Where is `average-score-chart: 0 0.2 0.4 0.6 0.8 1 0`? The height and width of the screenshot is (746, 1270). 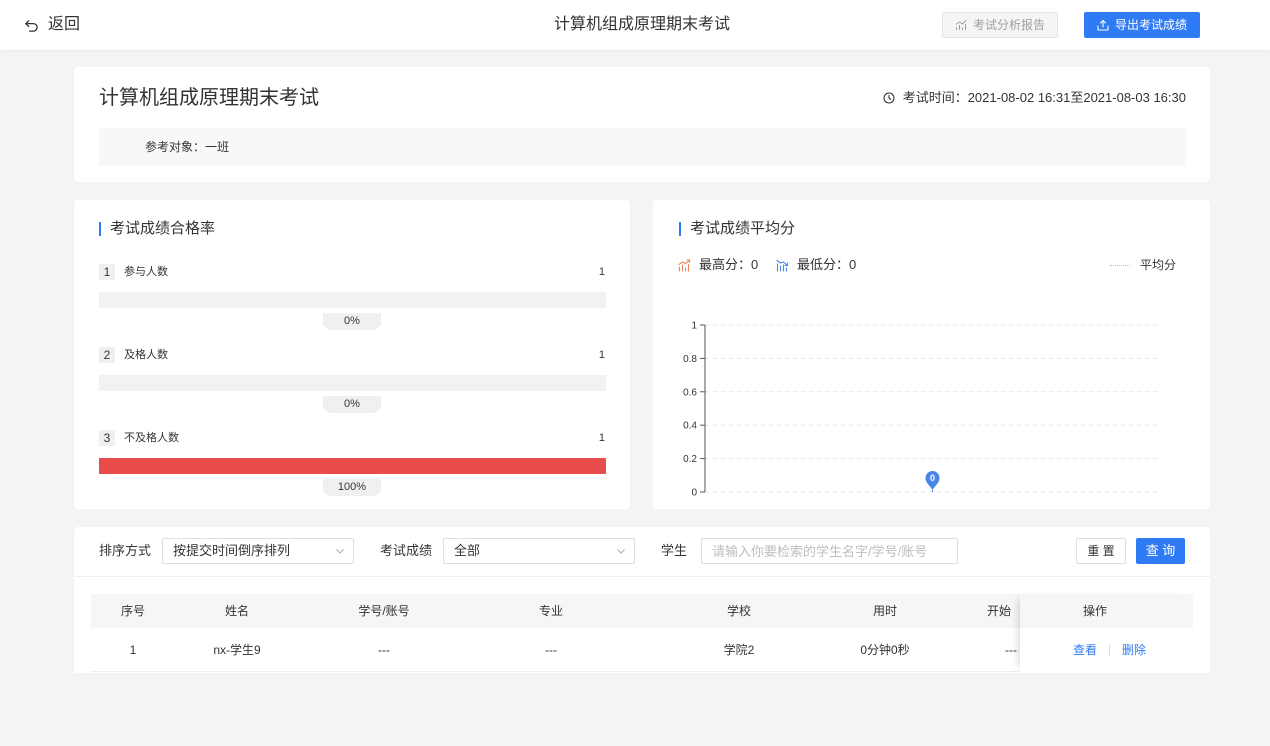 average-score-chart: 0 0.2 0.4 0.6 0.8 1 0 is located at coordinates (921, 410).